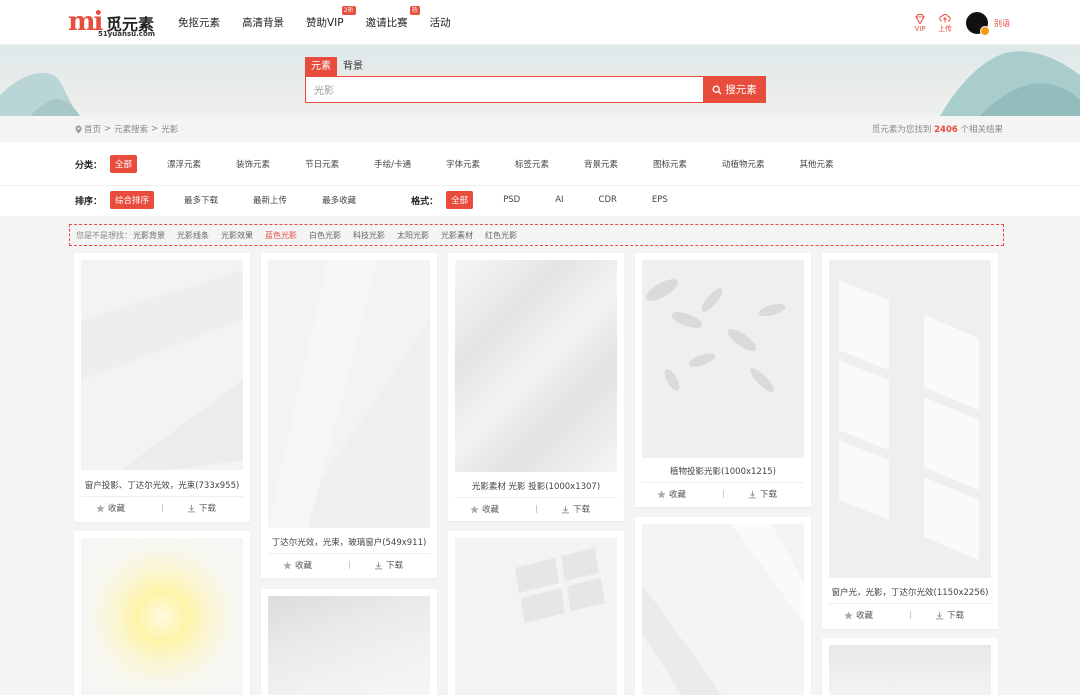 This screenshot has height=695, width=1080. I want to click on category-option-all: 全部, so click(124, 164).